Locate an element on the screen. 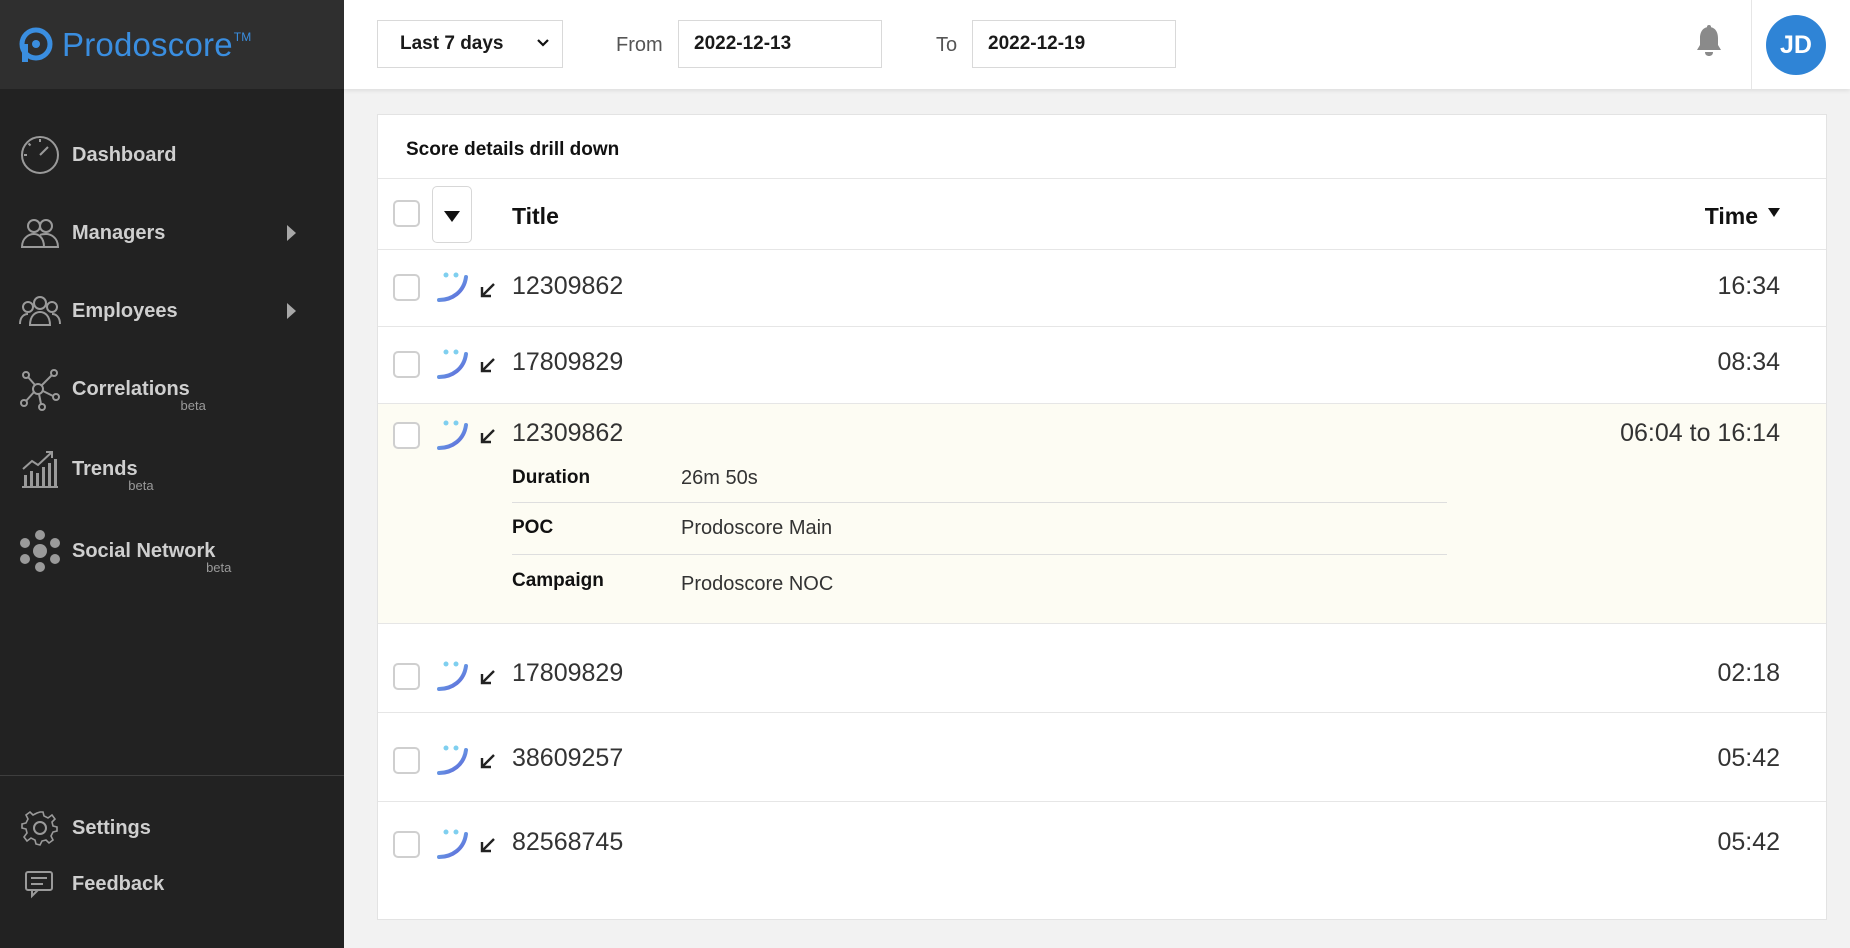 This screenshot has width=1850, height=948. to-label: To is located at coordinates (947, 45).